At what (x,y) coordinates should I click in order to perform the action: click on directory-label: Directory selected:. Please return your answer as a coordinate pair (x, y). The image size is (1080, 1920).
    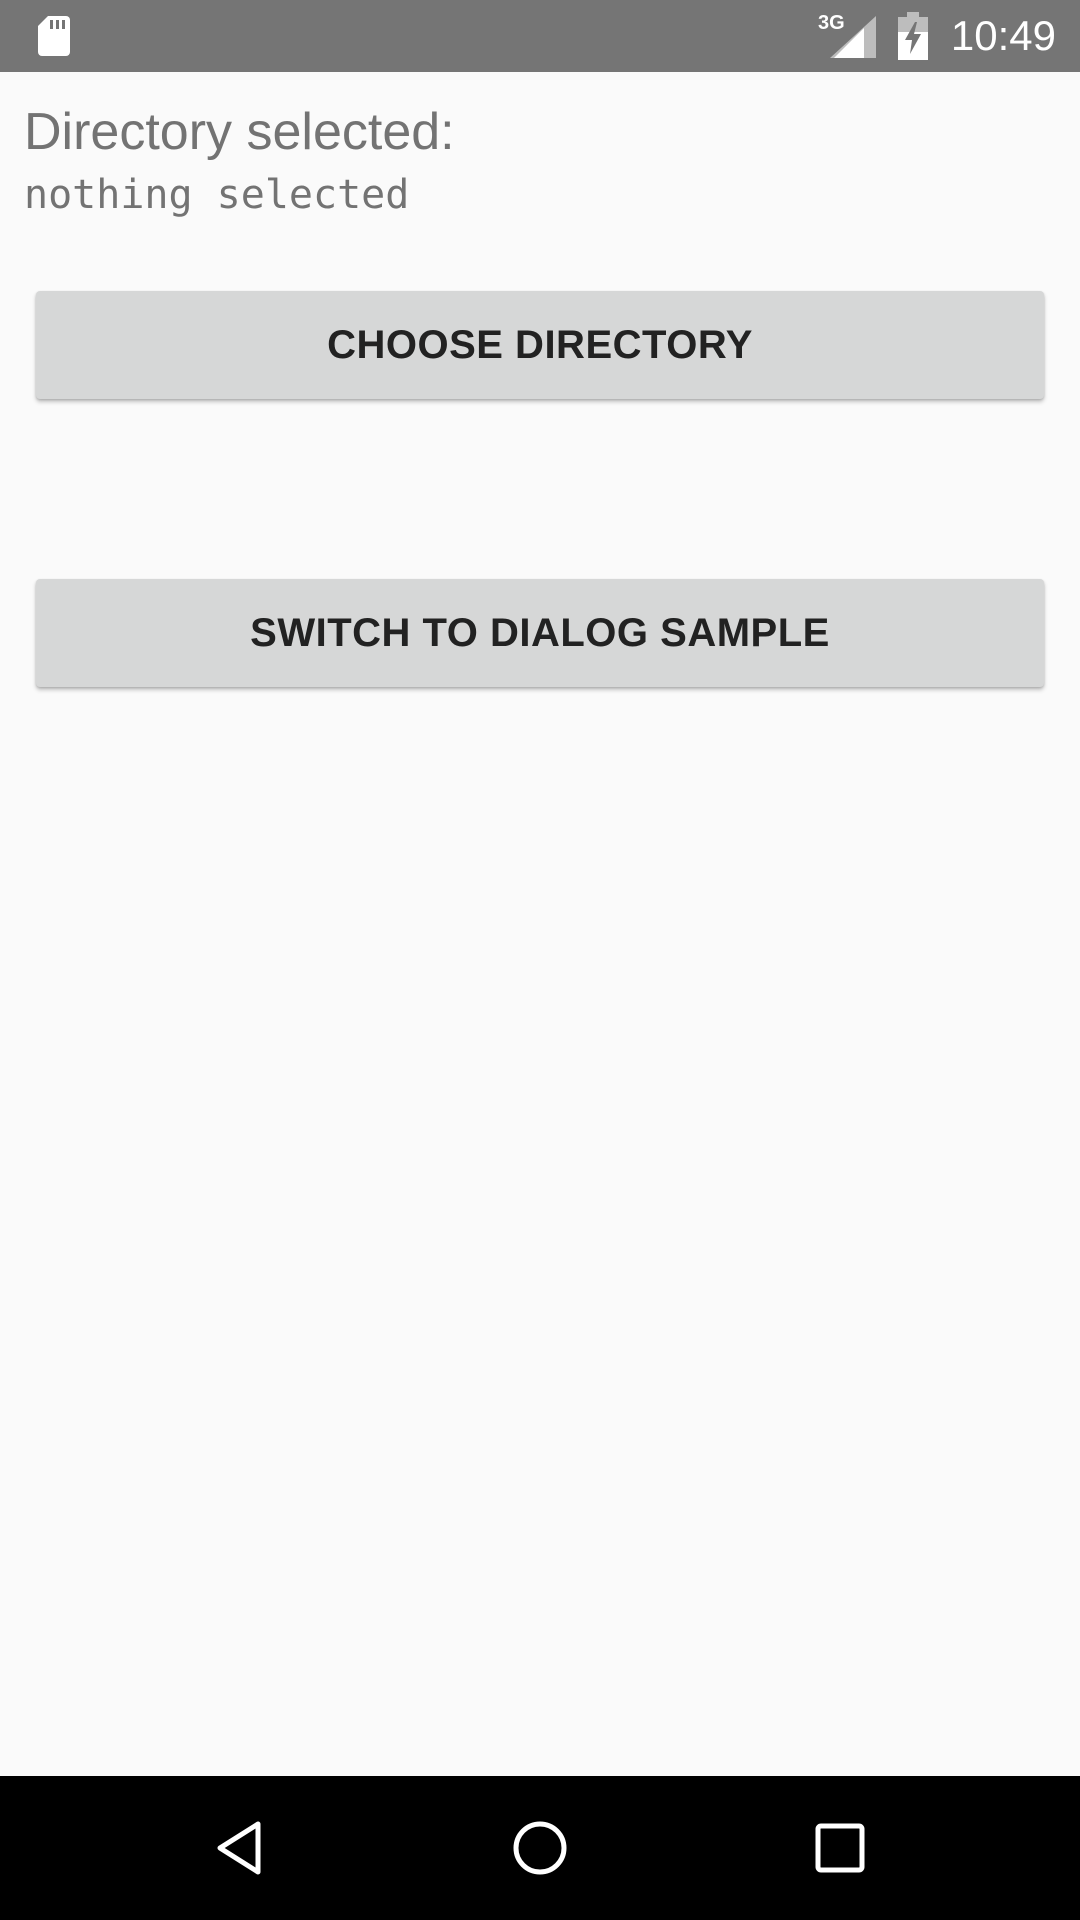
    Looking at the image, I should click on (239, 132).